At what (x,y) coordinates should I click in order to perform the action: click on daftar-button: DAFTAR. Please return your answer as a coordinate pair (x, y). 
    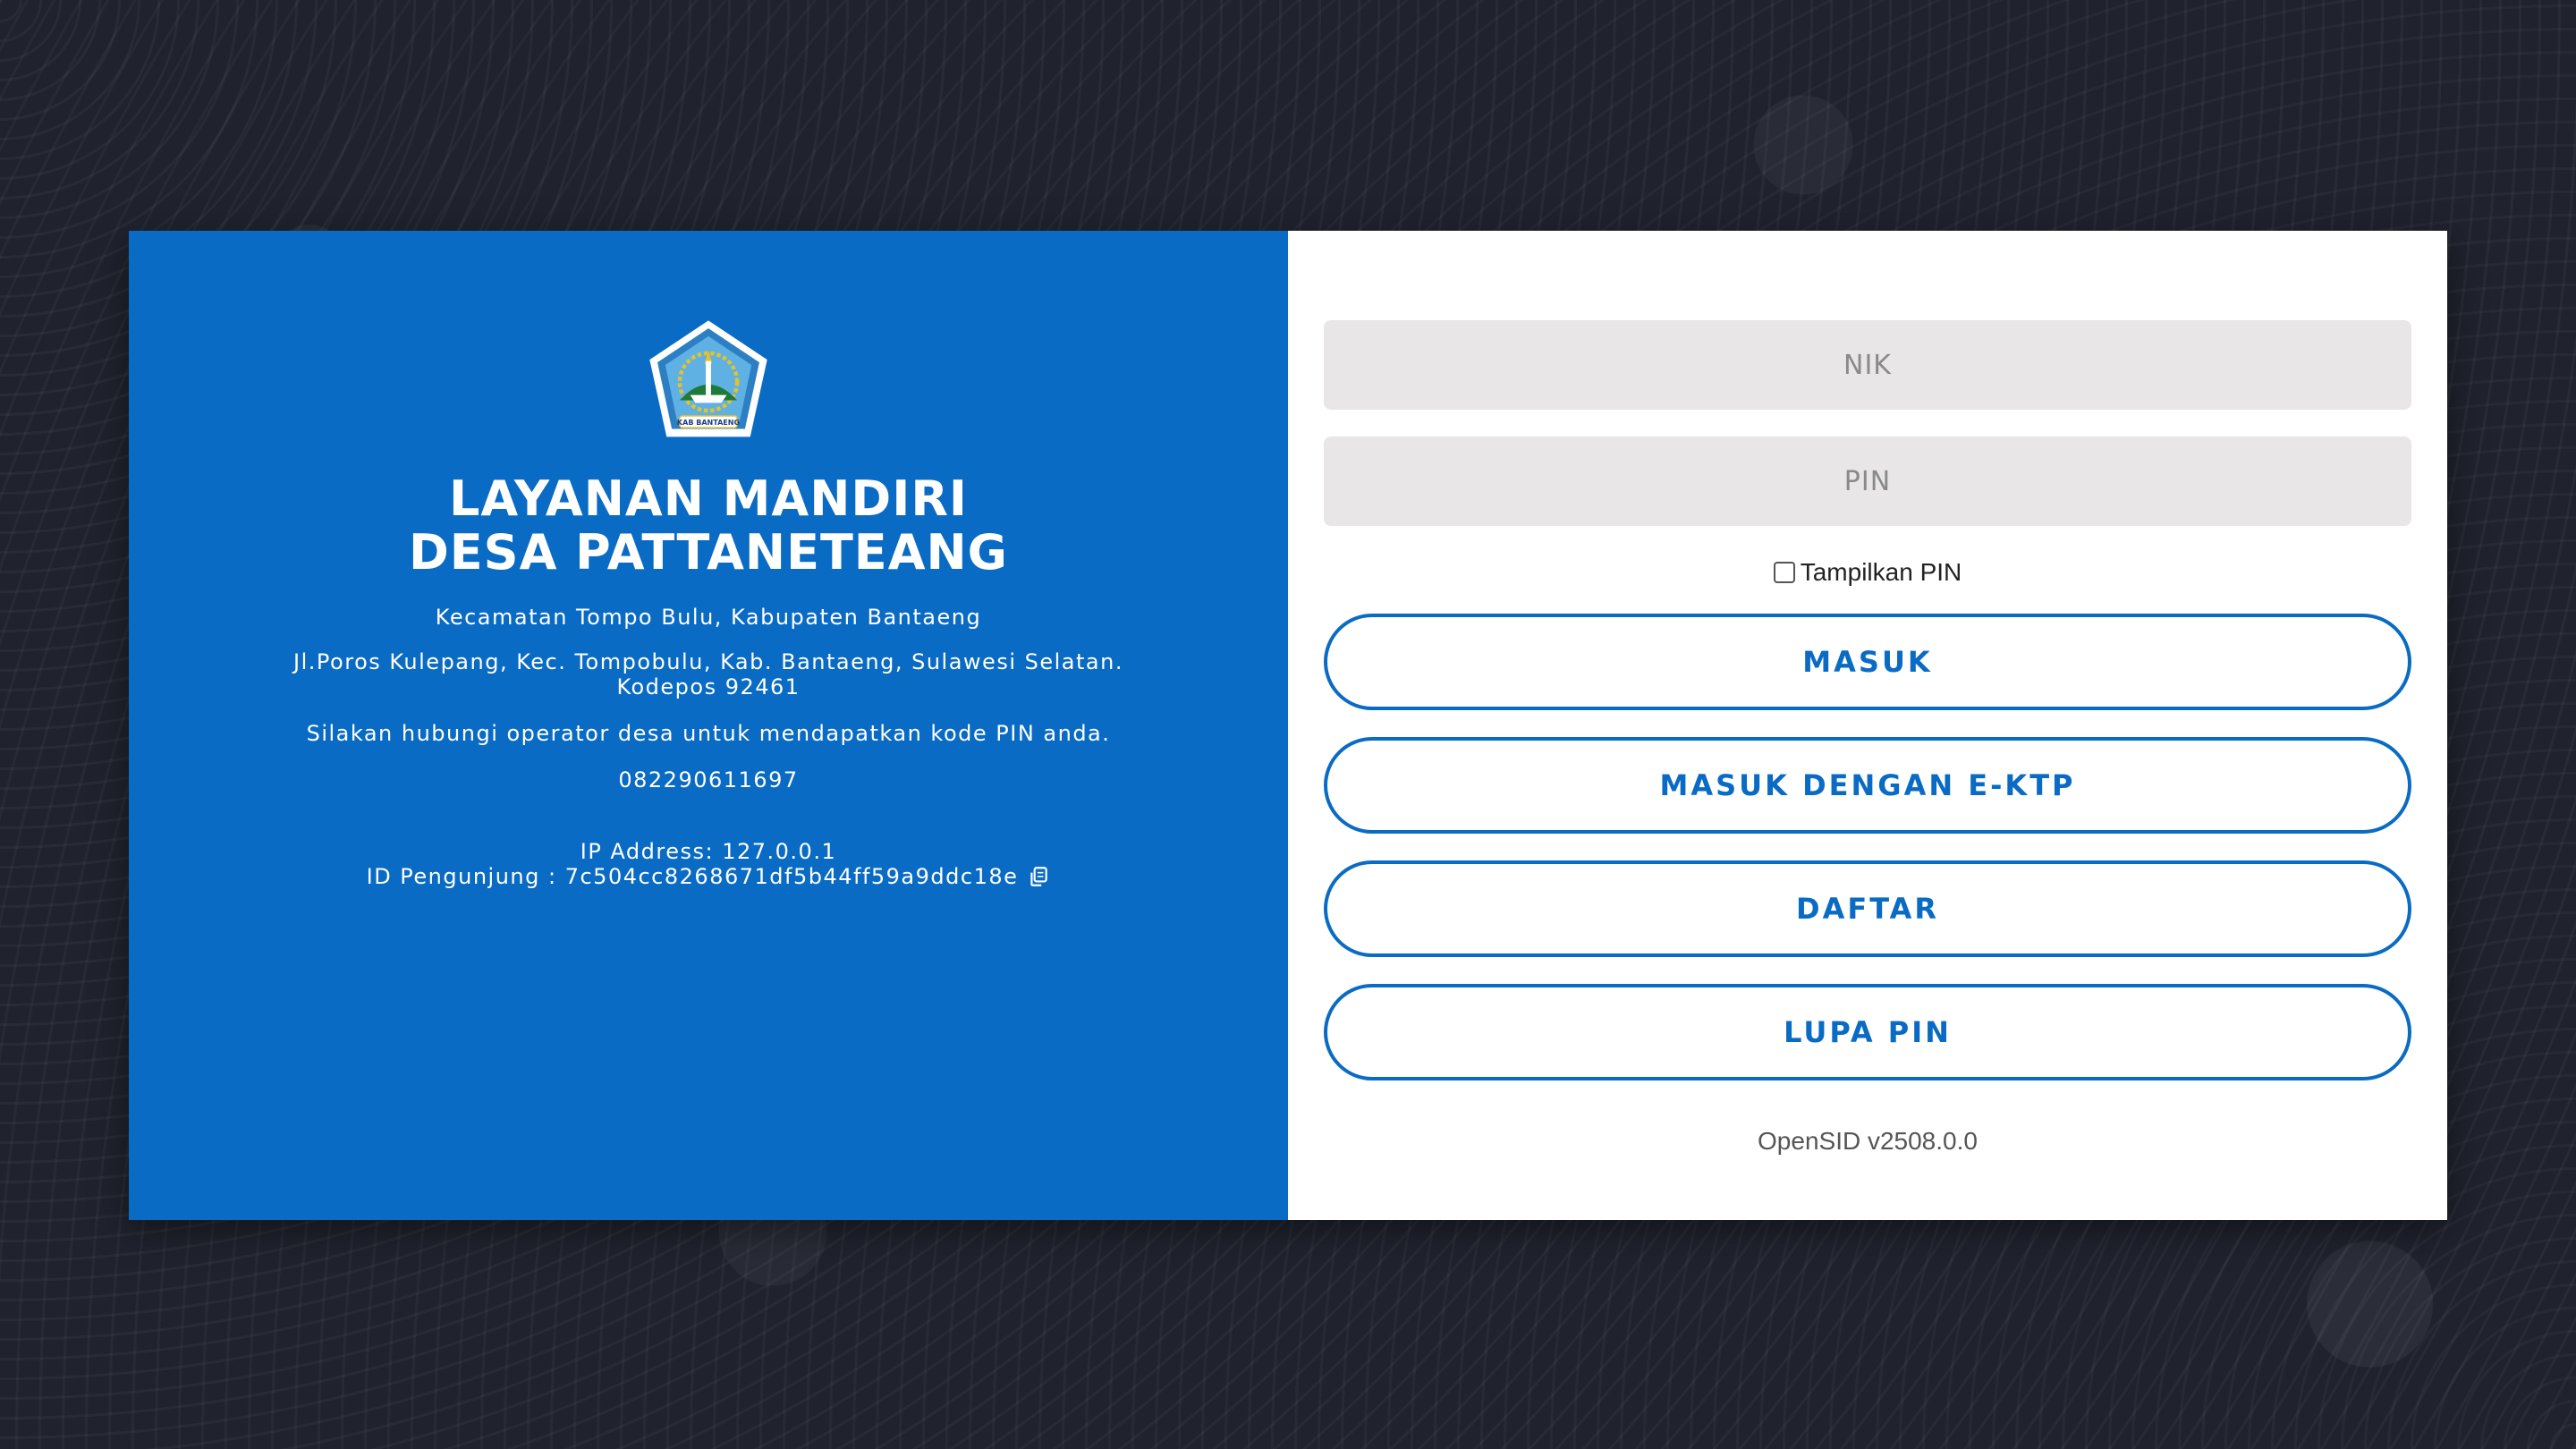
    Looking at the image, I should click on (1867, 908).